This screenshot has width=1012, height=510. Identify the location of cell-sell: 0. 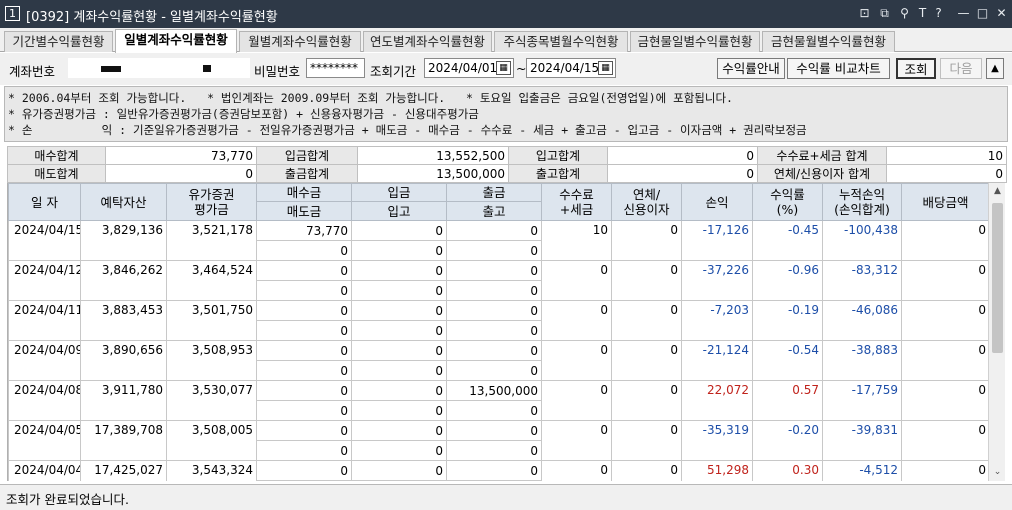
(304, 480).